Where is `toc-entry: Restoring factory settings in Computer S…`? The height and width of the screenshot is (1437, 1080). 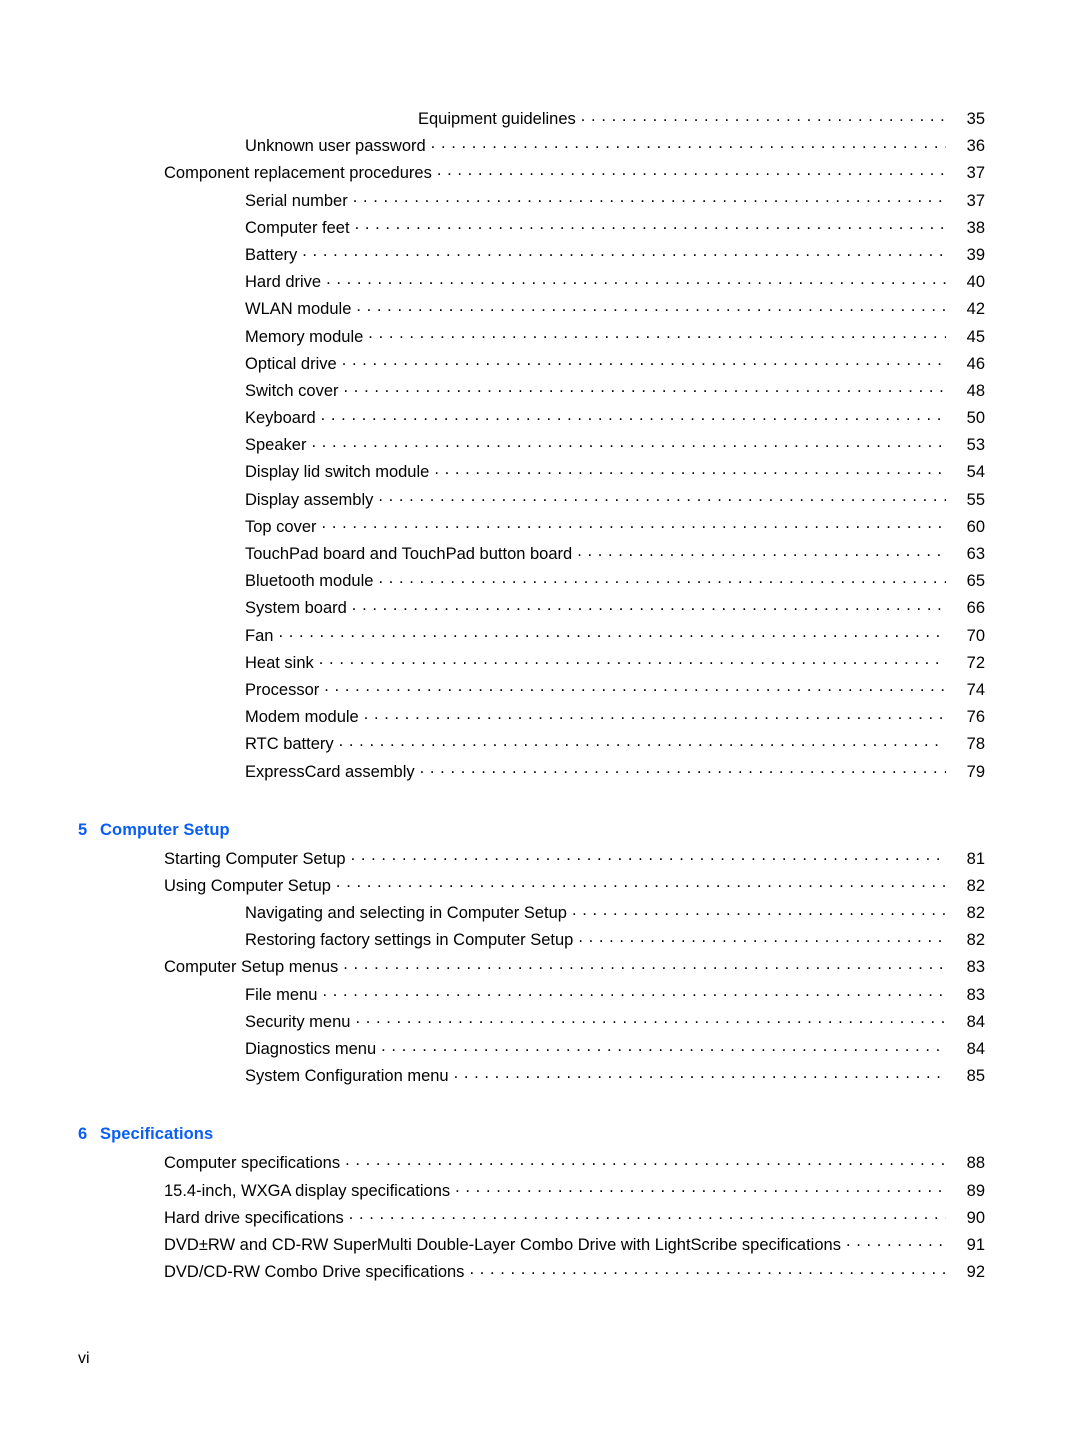 toc-entry: Restoring factory settings in Computer S… is located at coordinates (531, 940).